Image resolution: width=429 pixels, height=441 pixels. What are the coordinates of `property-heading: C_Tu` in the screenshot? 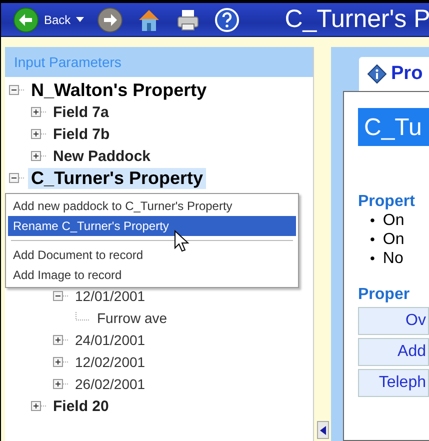 It's located at (393, 127).